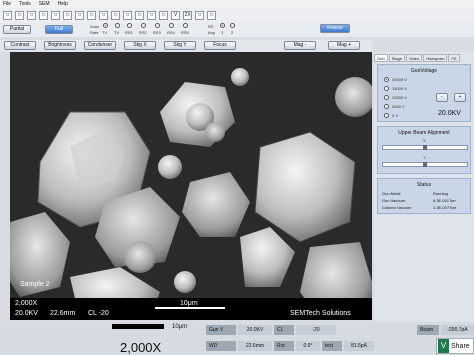 This screenshot has width=474, height=355. What do you see at coordinates (442, 97) in the screenshot?
I see `gun-voltage-minus-button: -` at bounding box center [442, 97].